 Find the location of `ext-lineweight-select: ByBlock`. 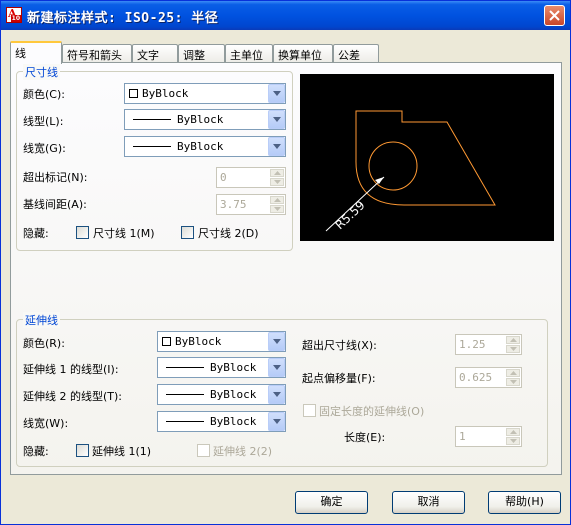

ext-lineweight-select: ByBlock is located at coordinates (221, 421).